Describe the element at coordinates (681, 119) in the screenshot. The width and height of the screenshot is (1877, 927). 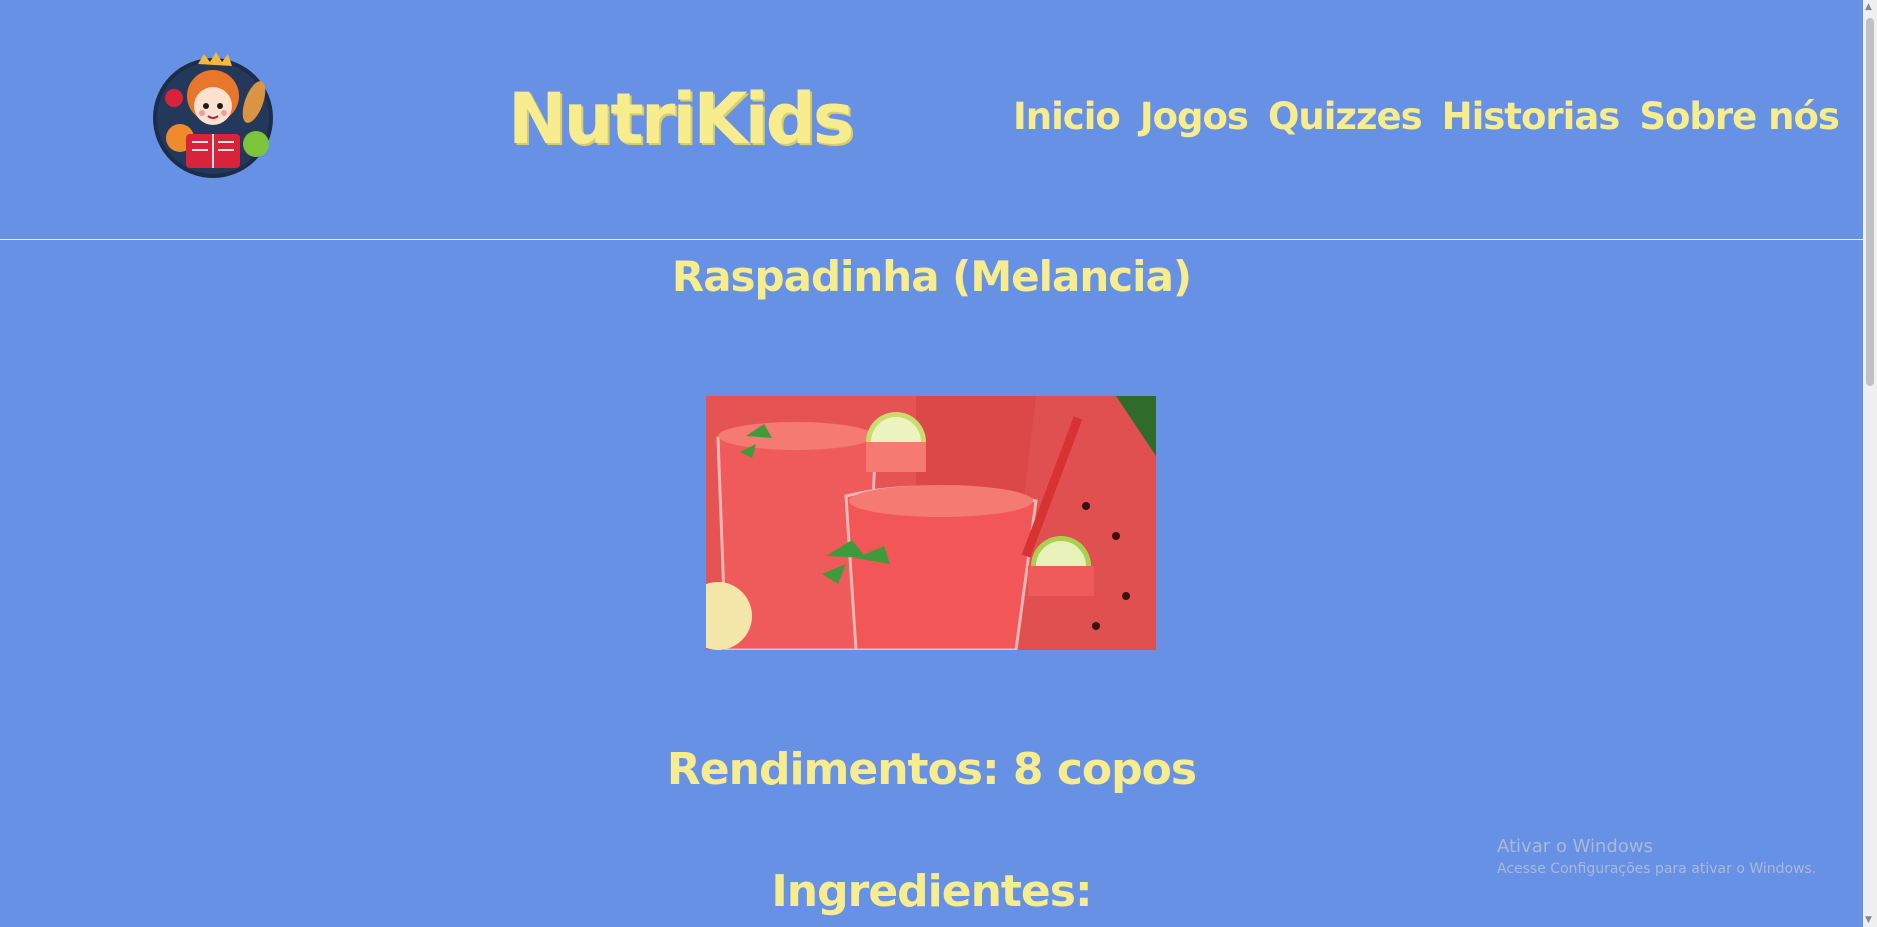
I see `site-brand: NutriKids` at that location.